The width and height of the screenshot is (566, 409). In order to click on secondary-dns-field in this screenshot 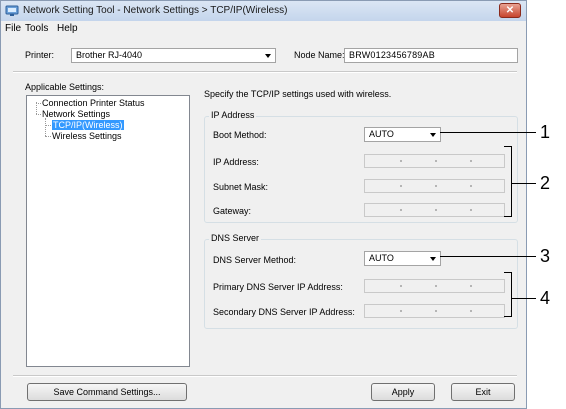, I will do `click(434, 311)`.